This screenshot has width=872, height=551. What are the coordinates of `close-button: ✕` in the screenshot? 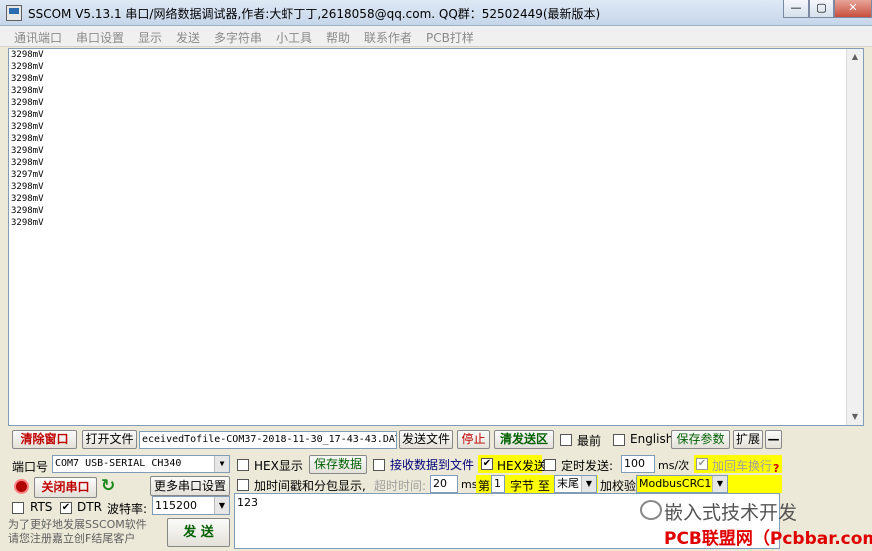 It's located at (853, 9).